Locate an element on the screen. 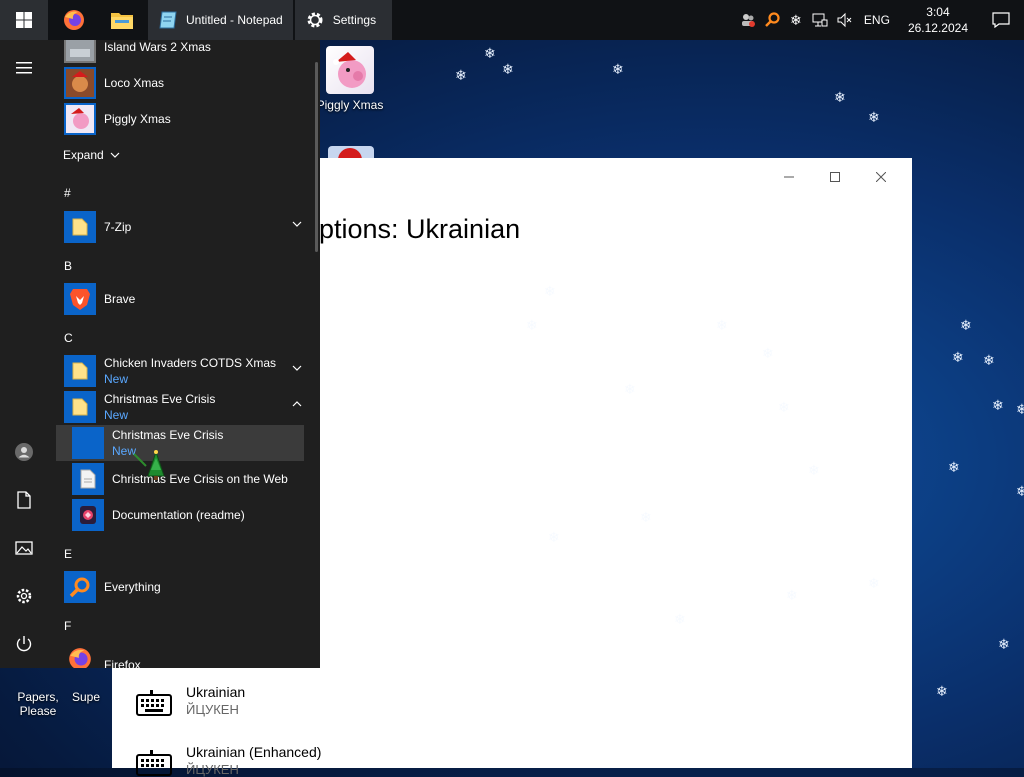 Image resolution: width=1024 pixels, height=777 pixels. section-header: F is located at coordinates (67, 626).